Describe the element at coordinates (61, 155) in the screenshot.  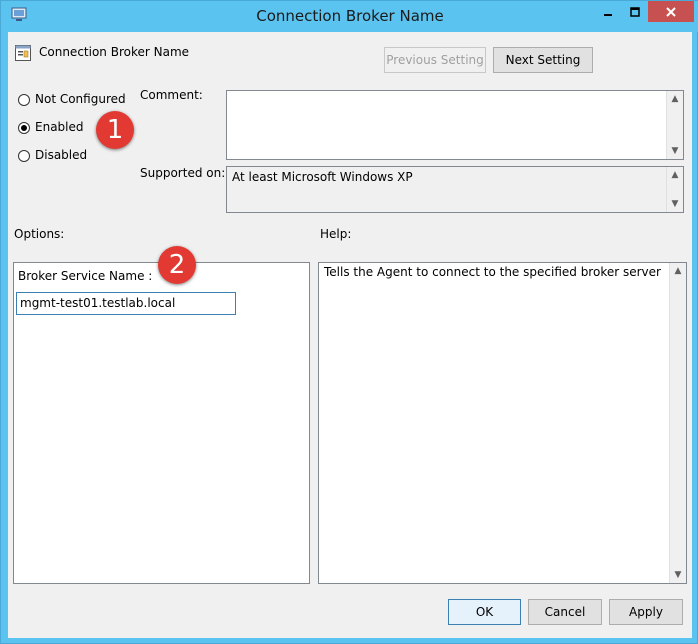
I see `disabled-label: Disabled` at that location.